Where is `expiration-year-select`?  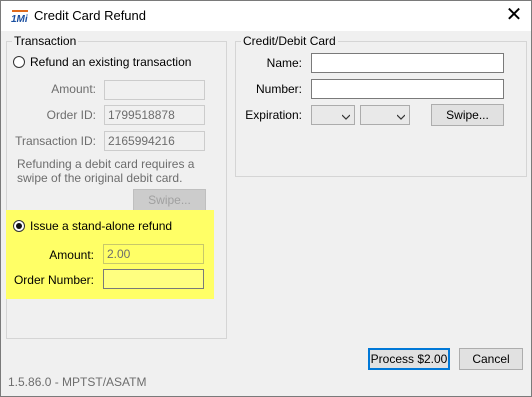
expiration-year-select is located at coordinates (385, 115).